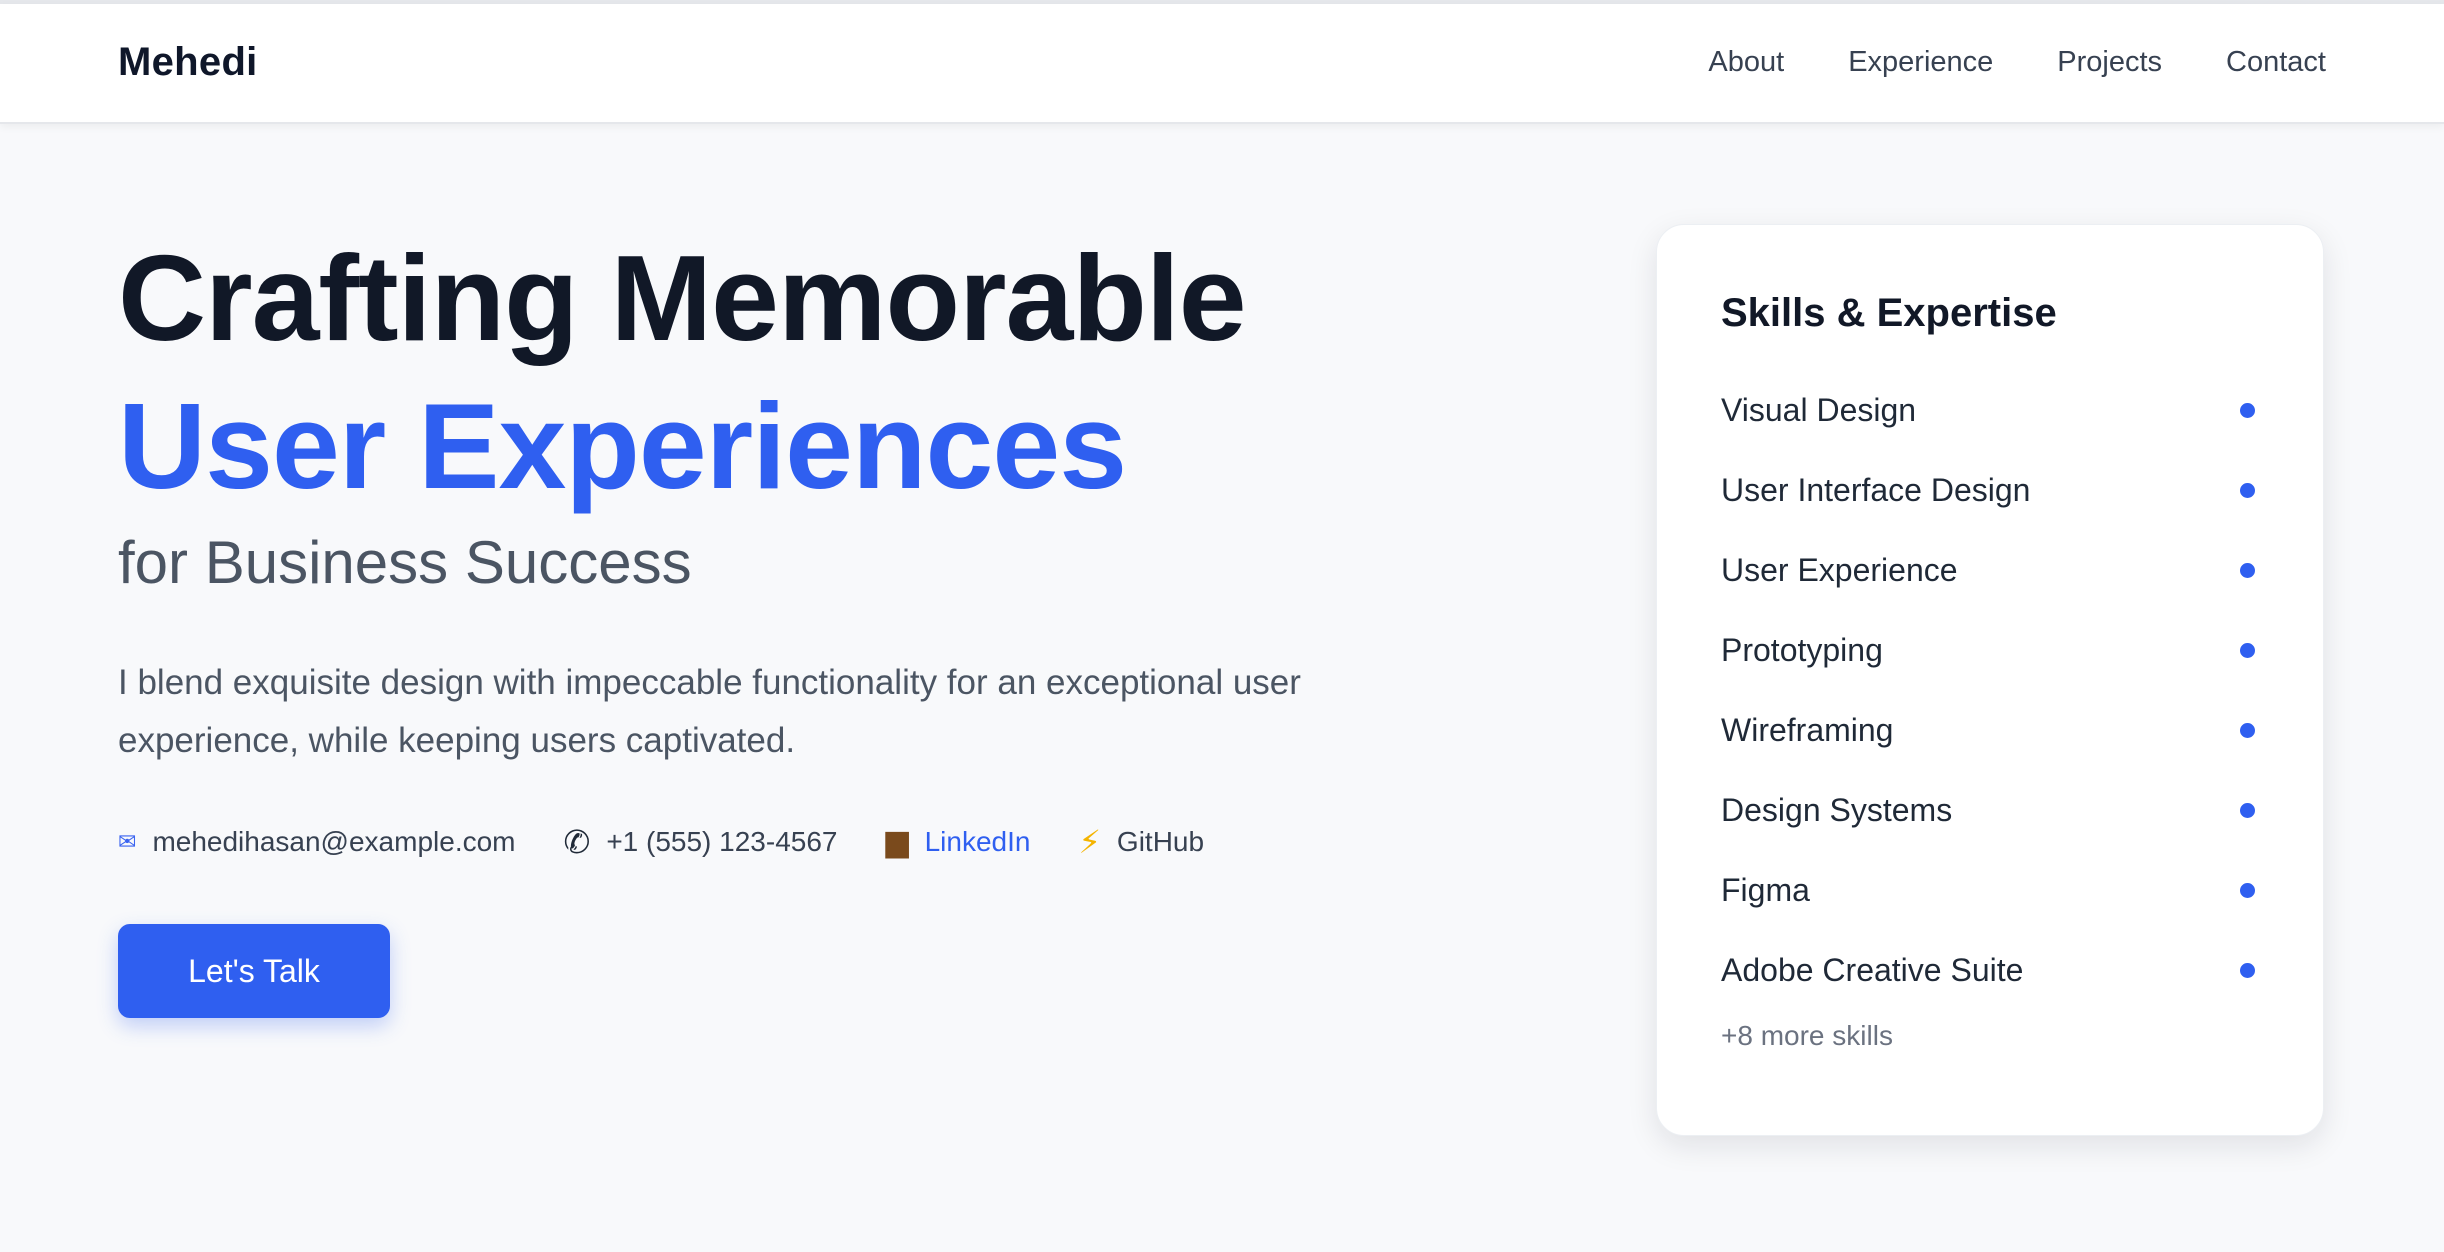 The image size is (2444, 1252). What do you see at coordinates (334, 841) in the screenshot?
I see `email-text: mehedihasan@example.com` at bounding box center [334, 841].